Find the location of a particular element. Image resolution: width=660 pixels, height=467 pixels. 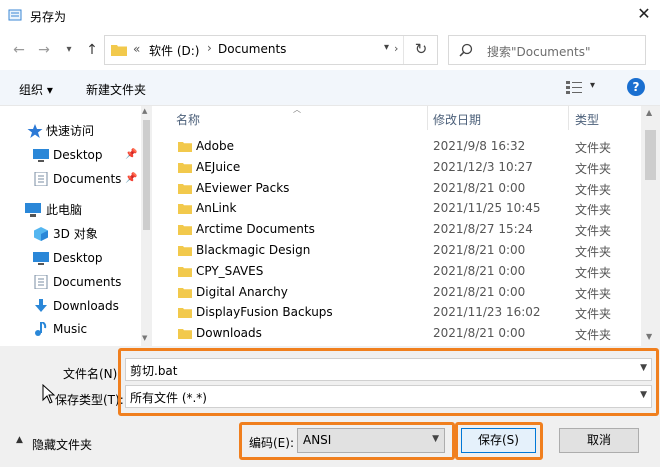

overflow-chevron: « is located at coordinates (136, 49).